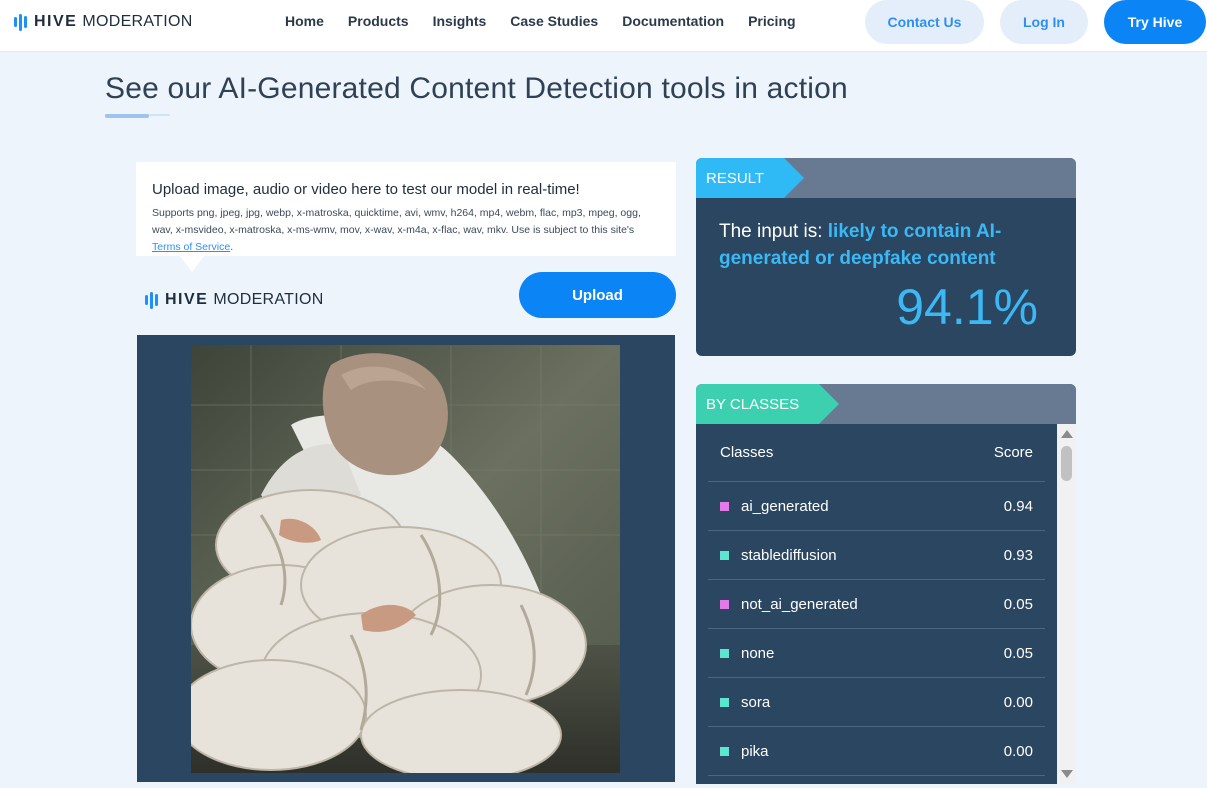  What do you see at coordinates (755, 751) in the screenshot?
I see `class-name: pika` at bounding box center [755, 751].